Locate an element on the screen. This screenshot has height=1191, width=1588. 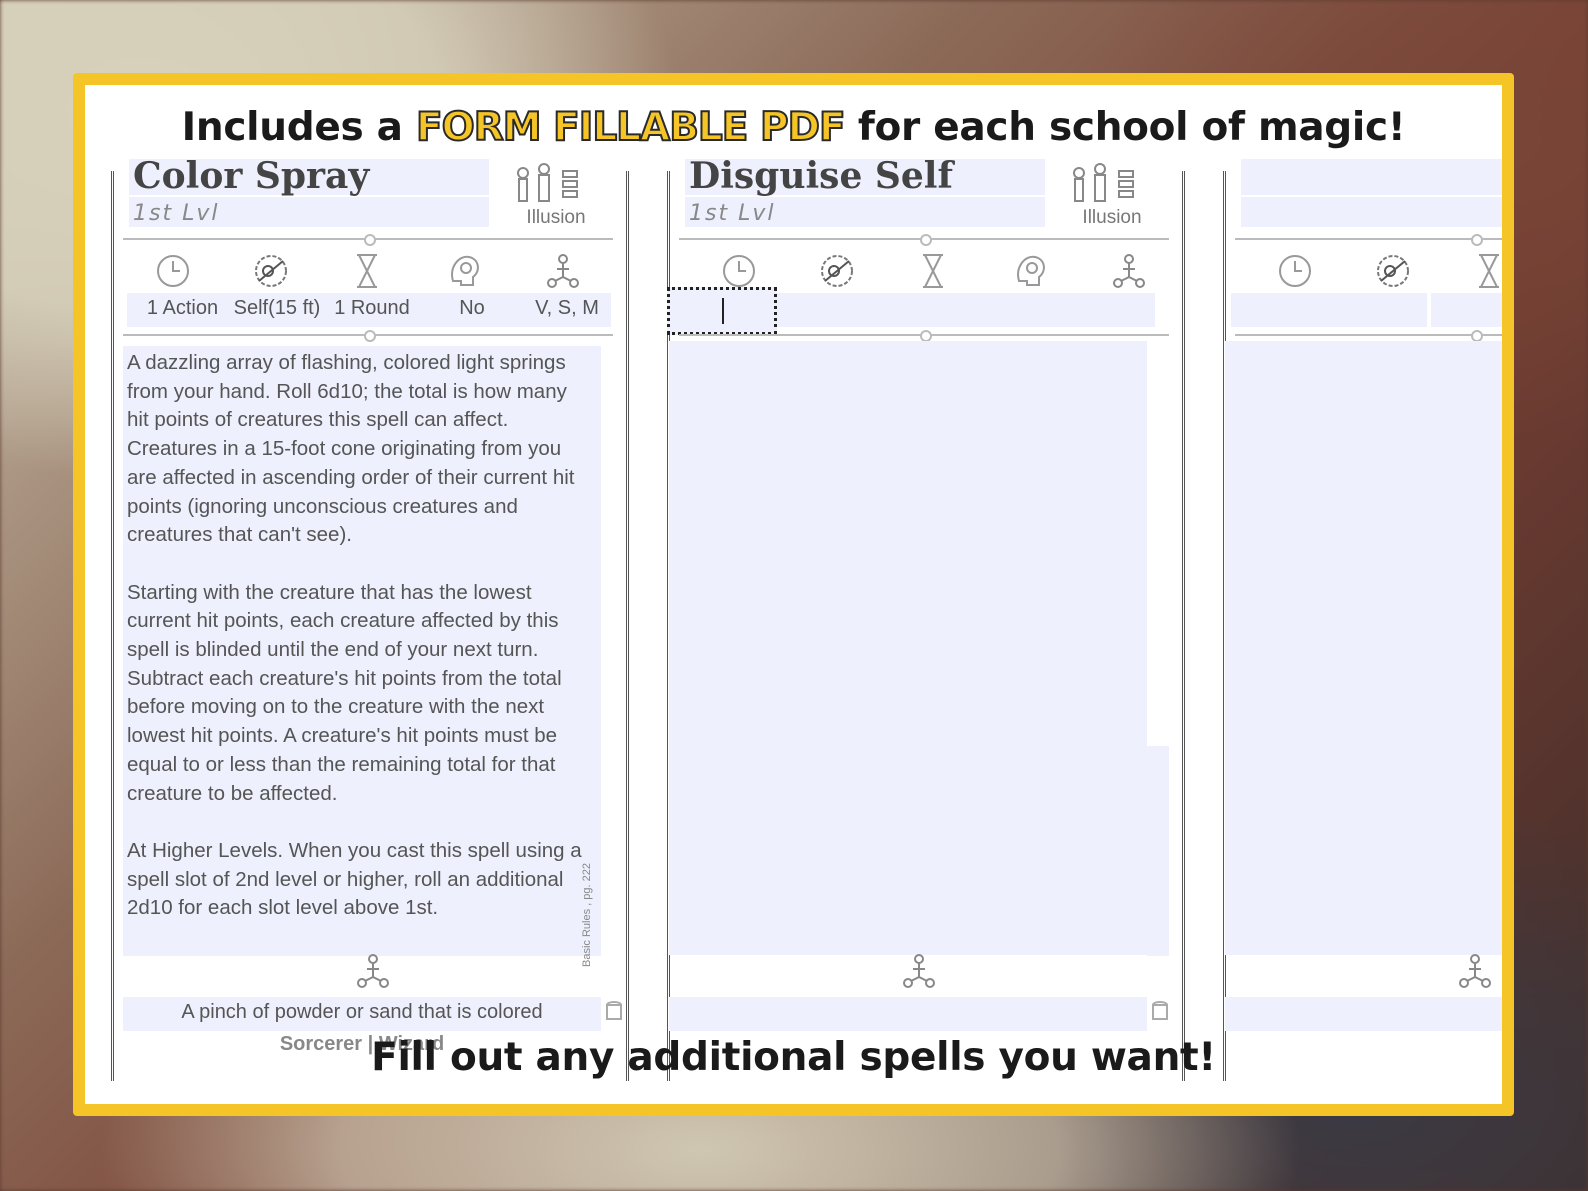
duration-field: 1 Round is located at coordinates (372, 308).